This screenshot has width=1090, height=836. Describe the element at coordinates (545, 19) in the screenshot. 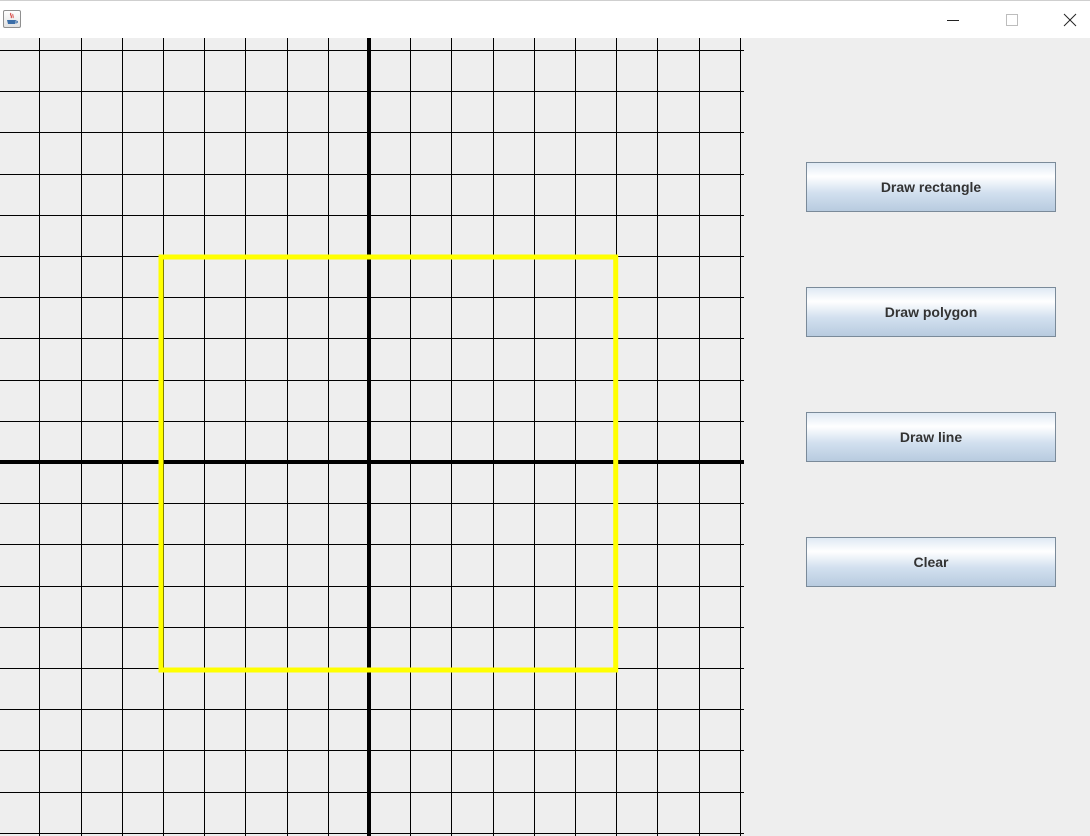

I see `title-bar` at that location.